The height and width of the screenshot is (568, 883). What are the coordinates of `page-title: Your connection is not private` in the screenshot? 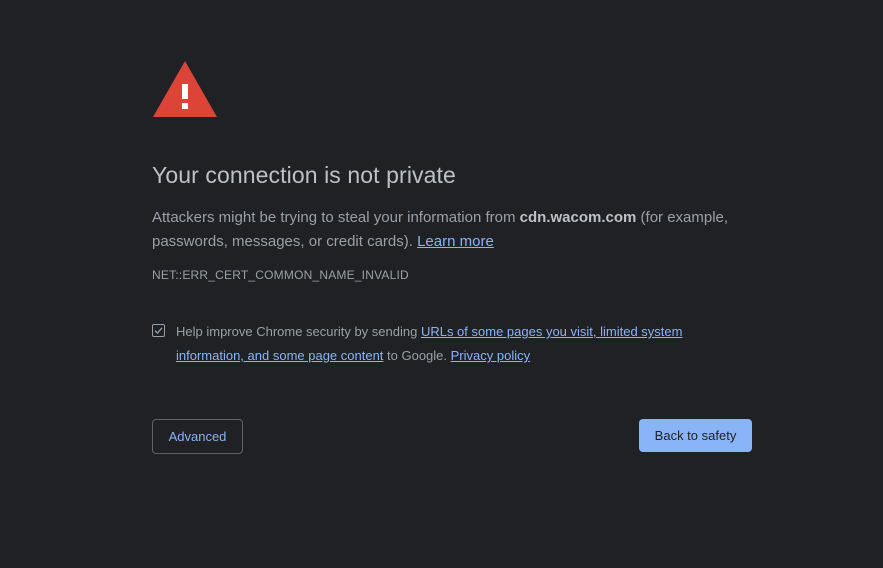 It's located at (304, 175).